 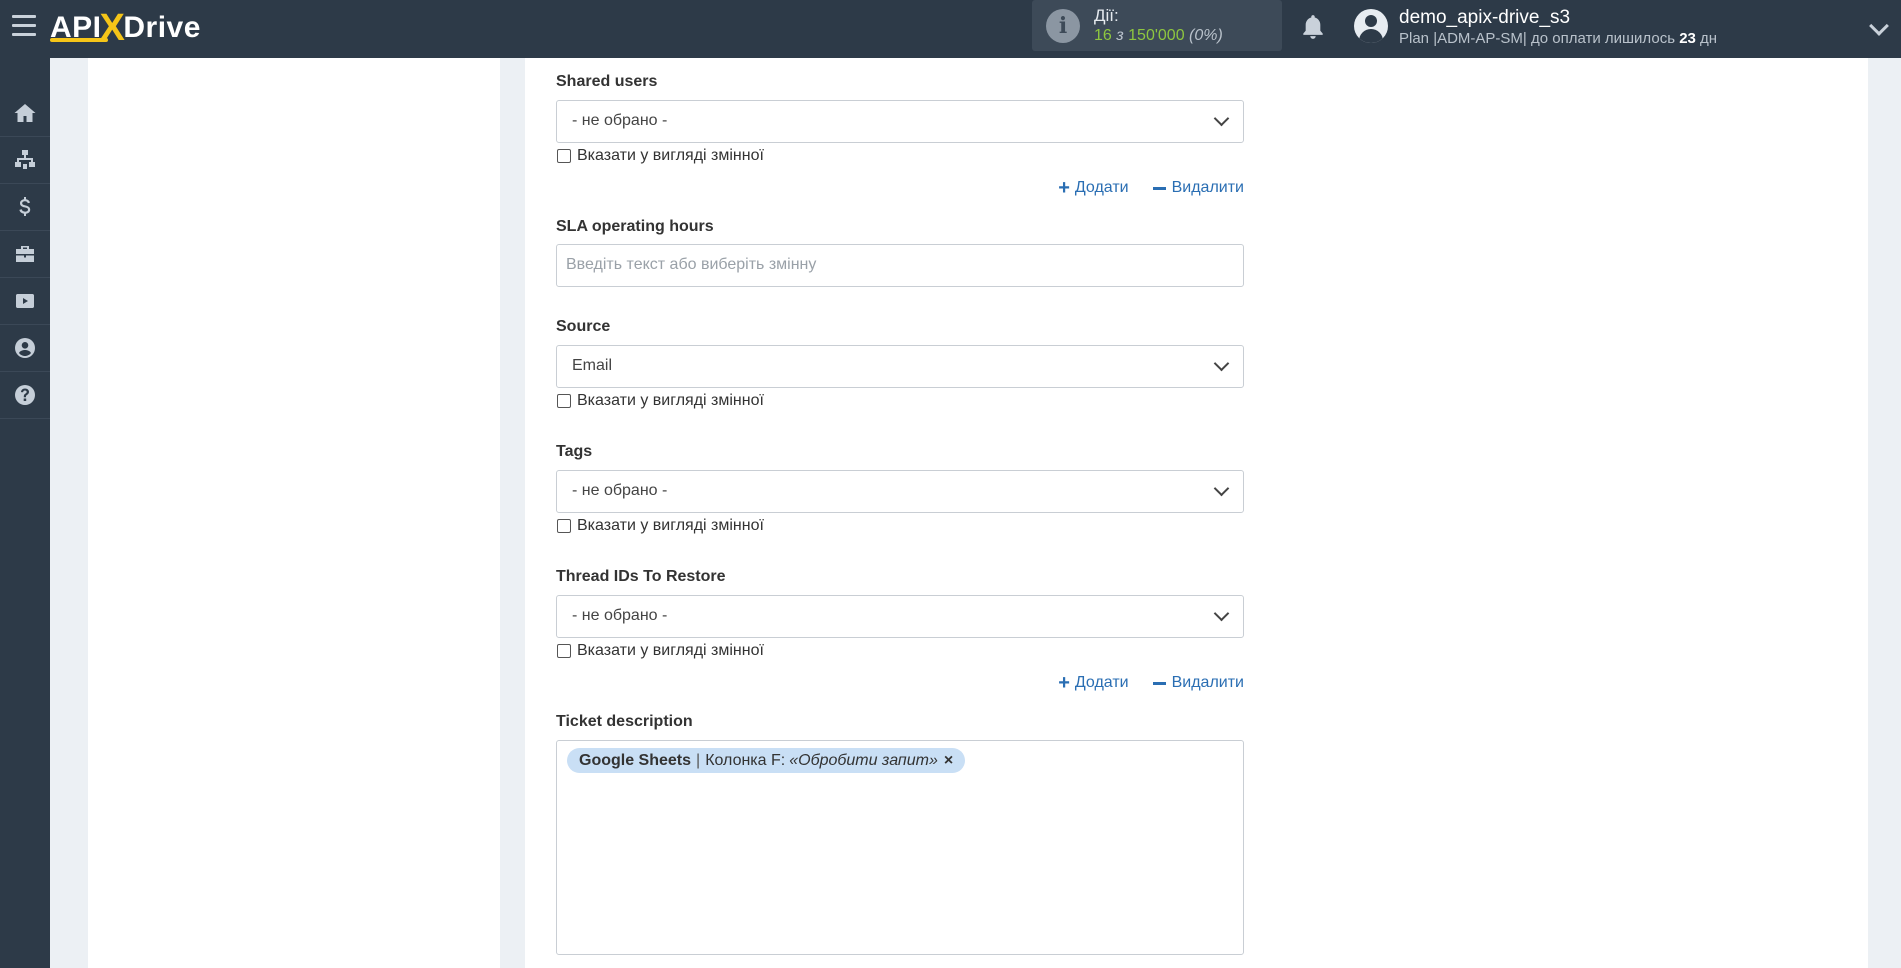 I want to click on thread-ids-value: - не обрано -, so click(x=620, y=615).